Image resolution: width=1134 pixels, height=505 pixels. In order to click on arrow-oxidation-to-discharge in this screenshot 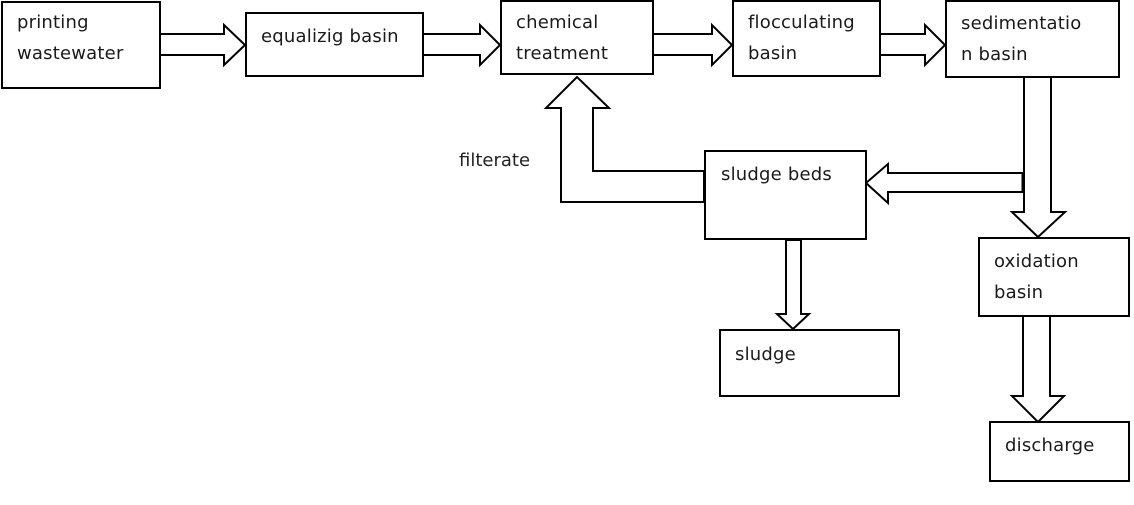, I will do `click(1038, 369)`.